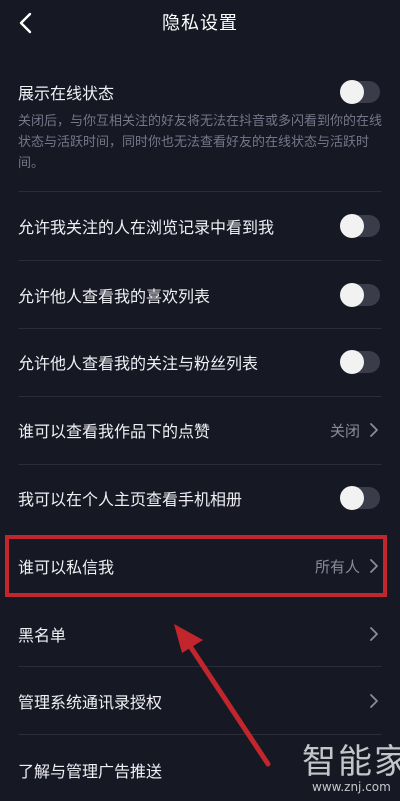 The width and height of the screenshot is (400, 801). What do you see at coordinates (66, 93) in the screenshot?
I see `online-status-label: 展示在线状态` at bounding box center [66, 93].